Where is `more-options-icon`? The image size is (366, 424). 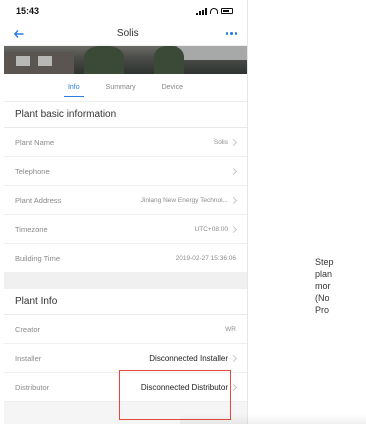 more-options-icon is located at coordinates (231, 33).